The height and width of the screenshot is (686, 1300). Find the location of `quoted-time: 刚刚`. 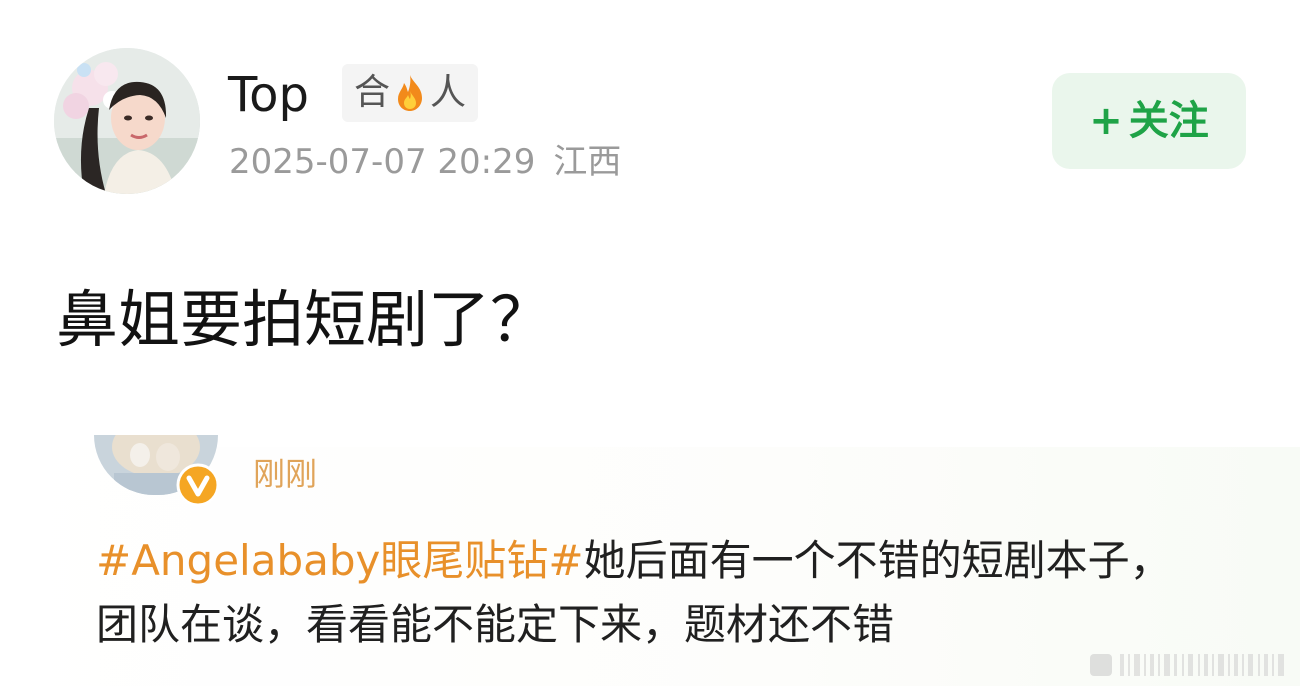

quoted-time: 刚刚 is located at coordinates (285, 474).